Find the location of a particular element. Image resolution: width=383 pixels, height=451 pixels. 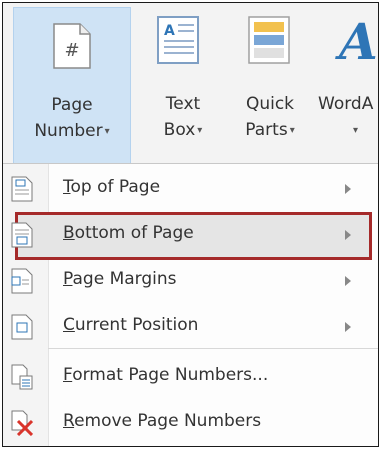

page-number-label-line1: Page is located at coordinates (72, 105).